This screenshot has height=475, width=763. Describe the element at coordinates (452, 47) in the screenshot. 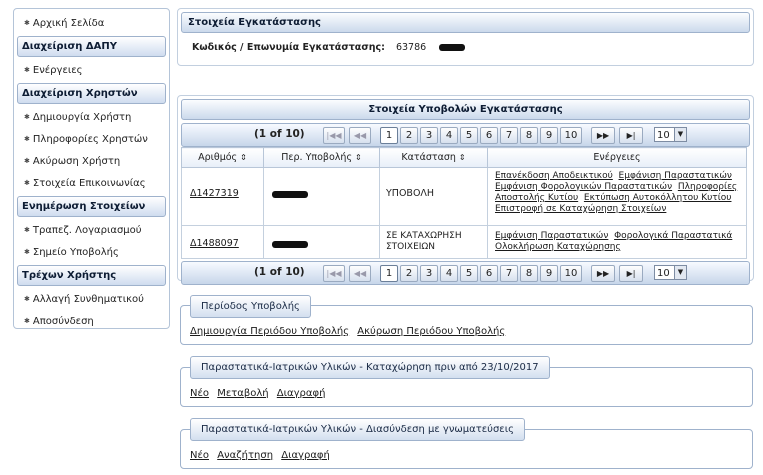

I see `redacted-installation-name` at that location.